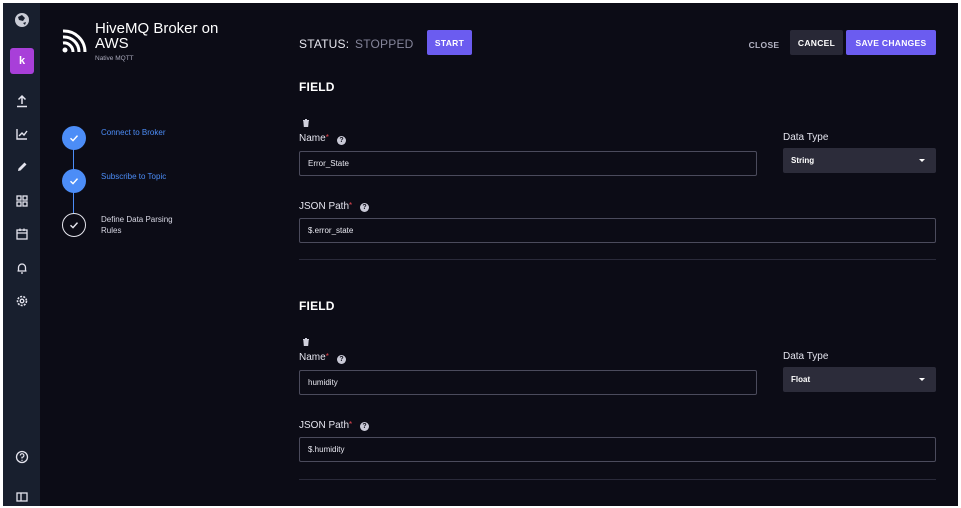 This screenshot has height=508, width=961. Describe the element at coordinates (21, 201) in the screenshot. I see `dashboard-icon` at that location.